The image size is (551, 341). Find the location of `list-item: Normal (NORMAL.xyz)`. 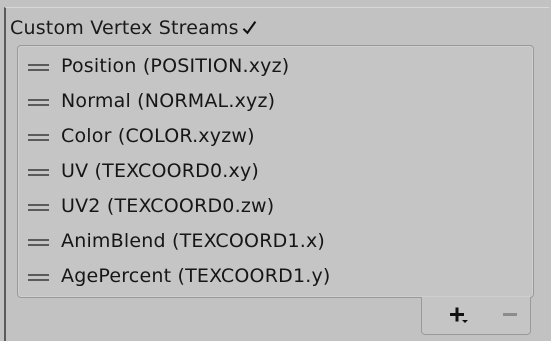

list-item: Normal (NORMAL.xyz) is located at coordinates (151, 101).